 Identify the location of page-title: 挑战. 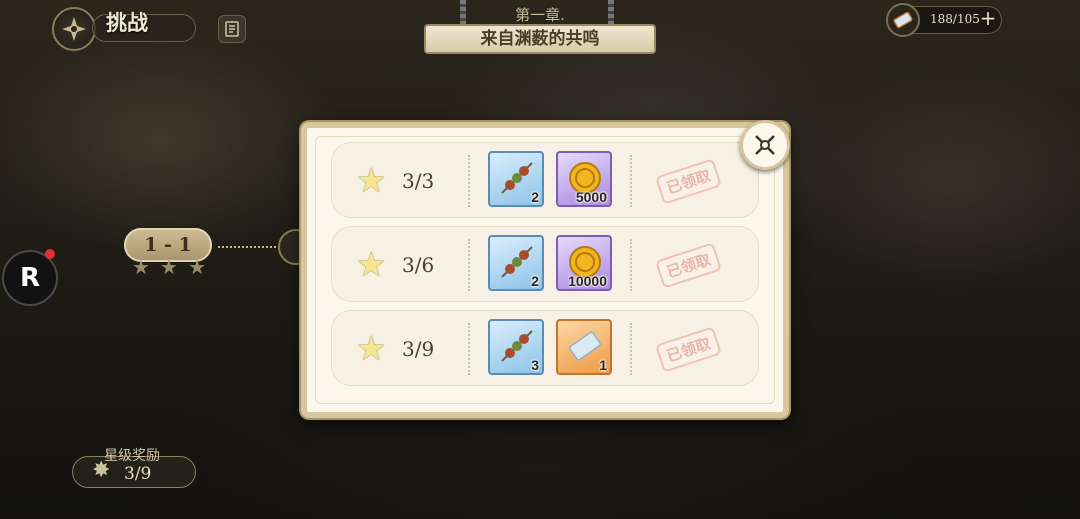
(127, 22).